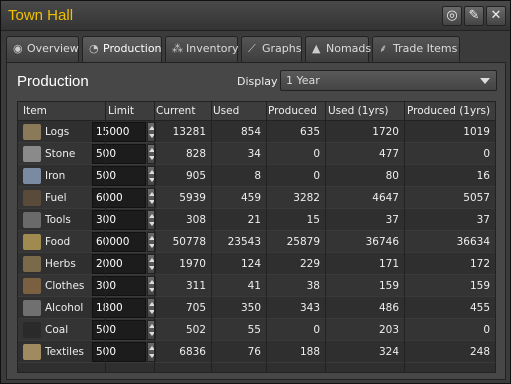 This screenshot has height=384, width=511. I want to click on tab-inventory: ⁂ Inventory, so click(202, 49).